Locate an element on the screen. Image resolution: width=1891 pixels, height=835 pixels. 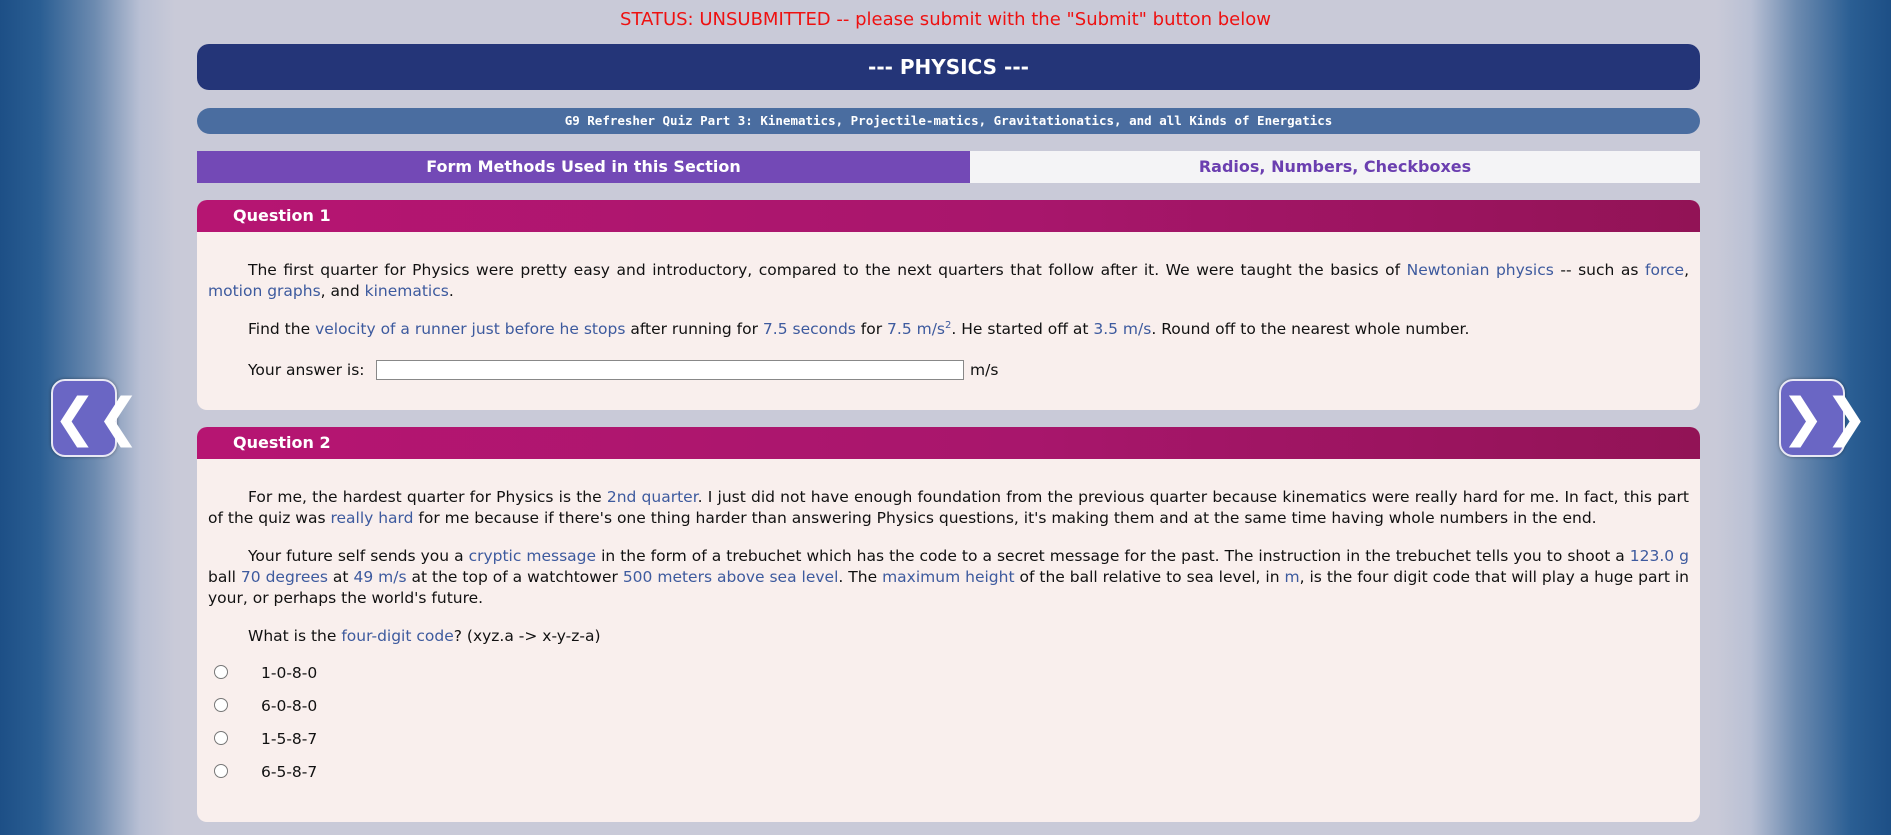
double-chevron-left-icon: ❮❮ is located at coordinates (97, 418).